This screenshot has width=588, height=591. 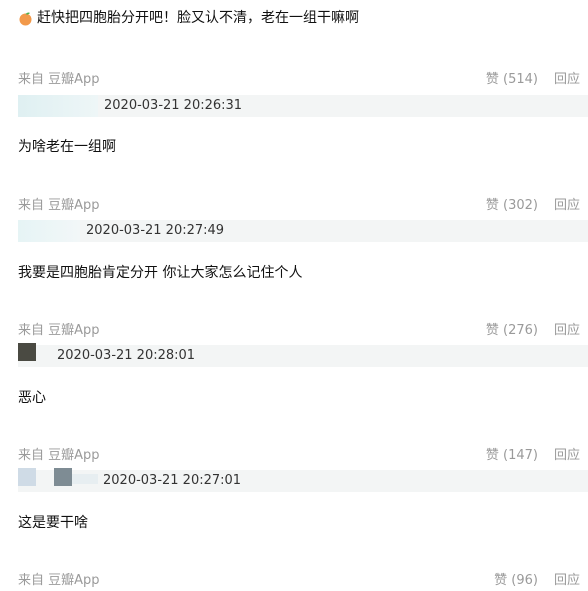 I want to click on comment-text: 我要是四胞胎肯定分开 你让大家怎么记住个人, so click(x=160, y=273).